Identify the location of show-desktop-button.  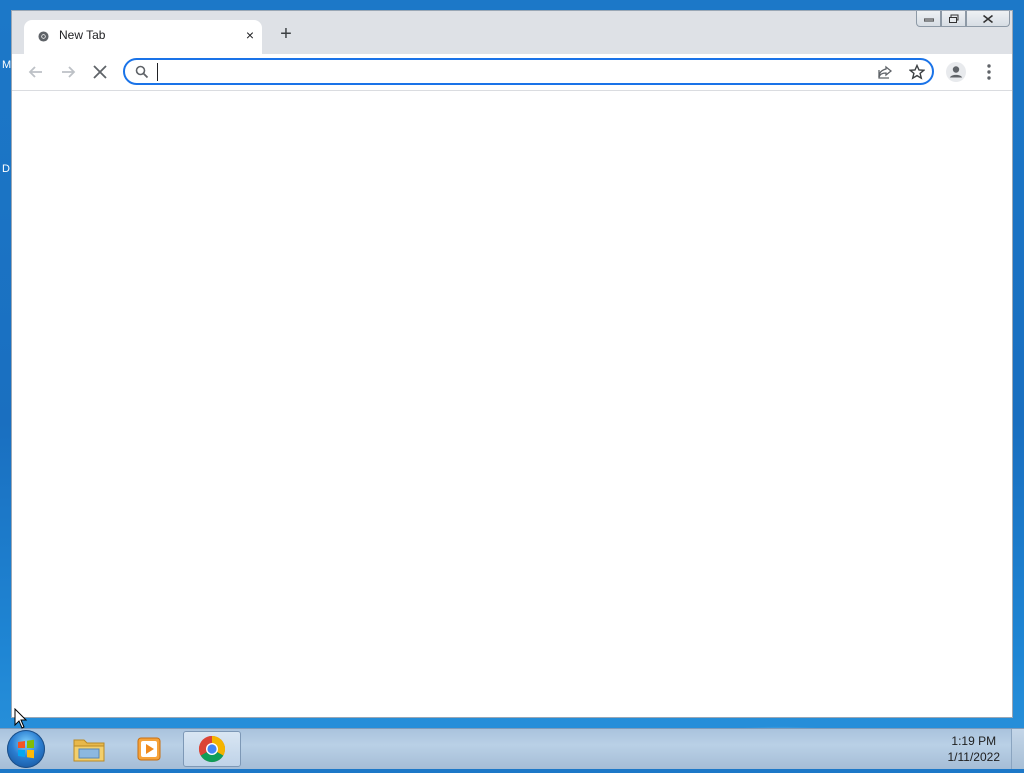
(1017, 749).